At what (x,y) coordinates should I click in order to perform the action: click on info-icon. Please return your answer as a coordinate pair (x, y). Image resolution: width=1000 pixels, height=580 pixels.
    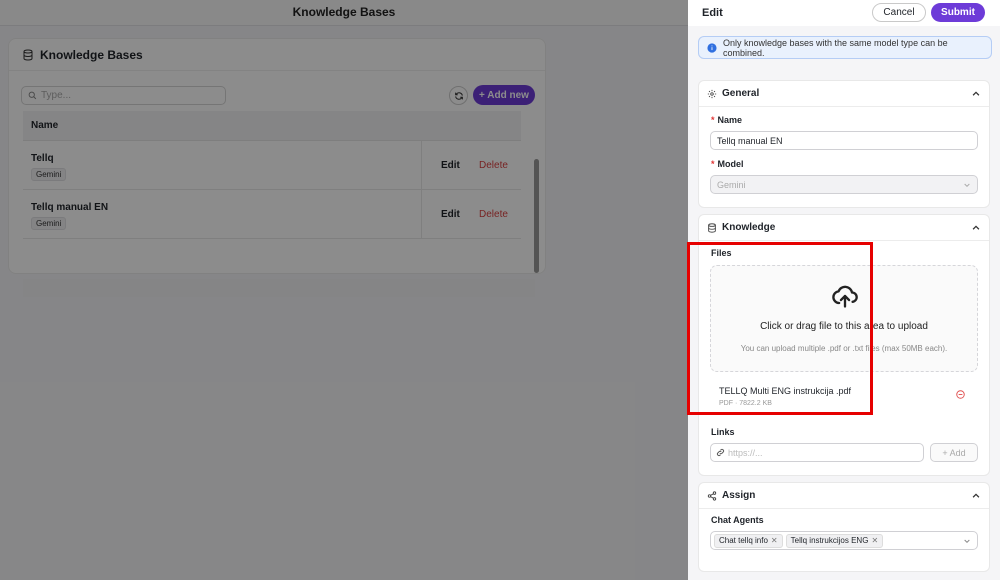
    Looking at the image, I should click on (712, 47).